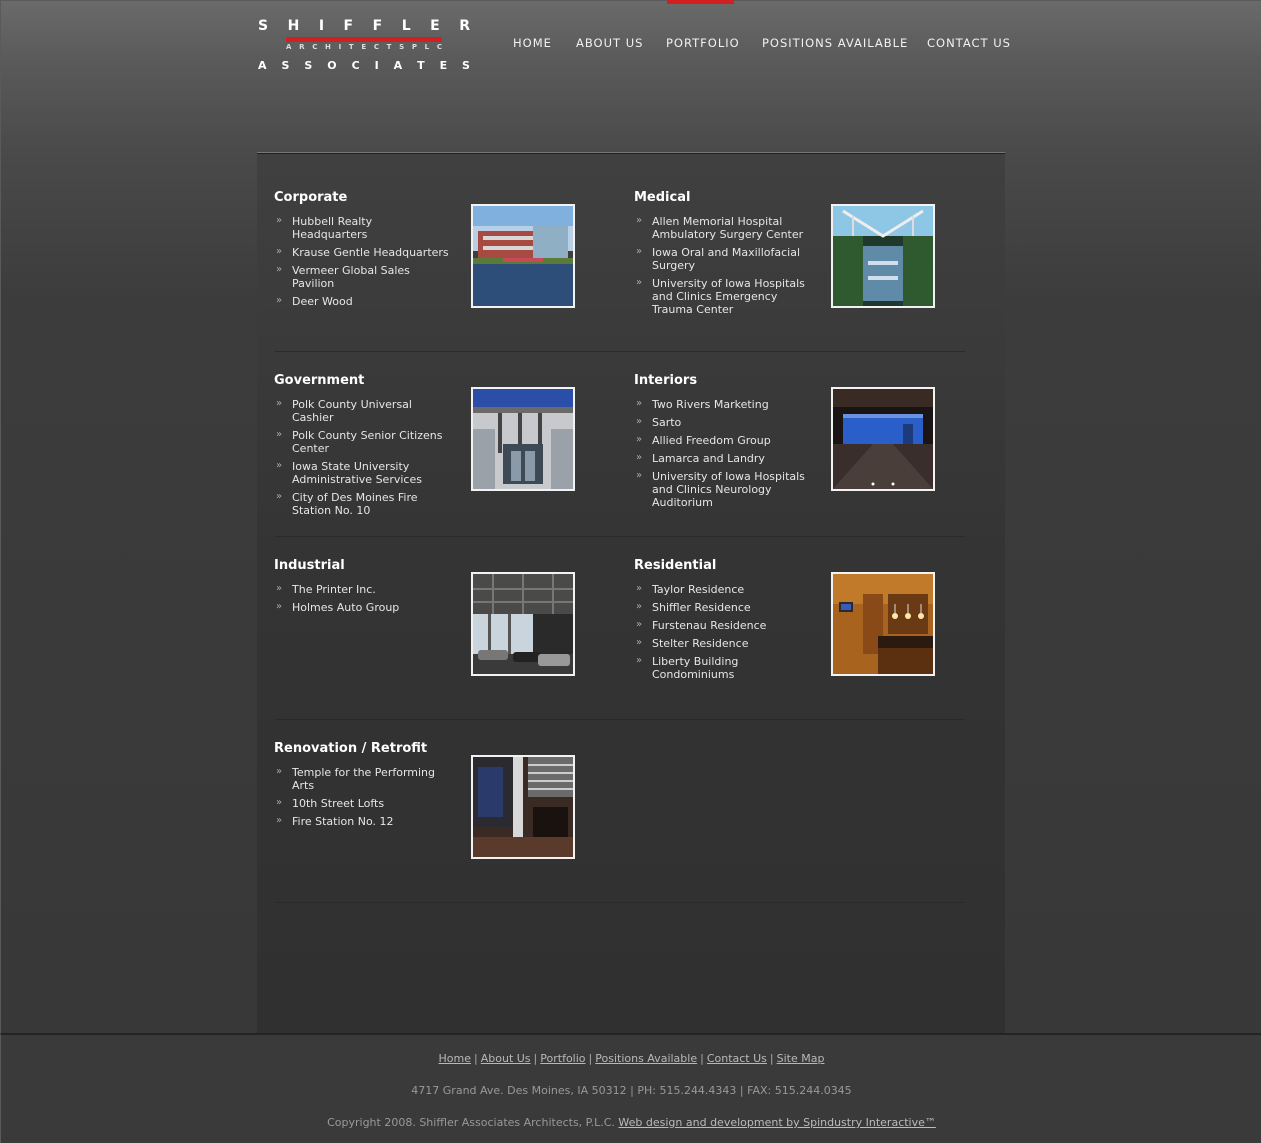 The image size is (1261, 1143). Describe the element at coordinates (801, 1058) in the screenshot. I see `footer-link-site-map: Site Map` at that location.